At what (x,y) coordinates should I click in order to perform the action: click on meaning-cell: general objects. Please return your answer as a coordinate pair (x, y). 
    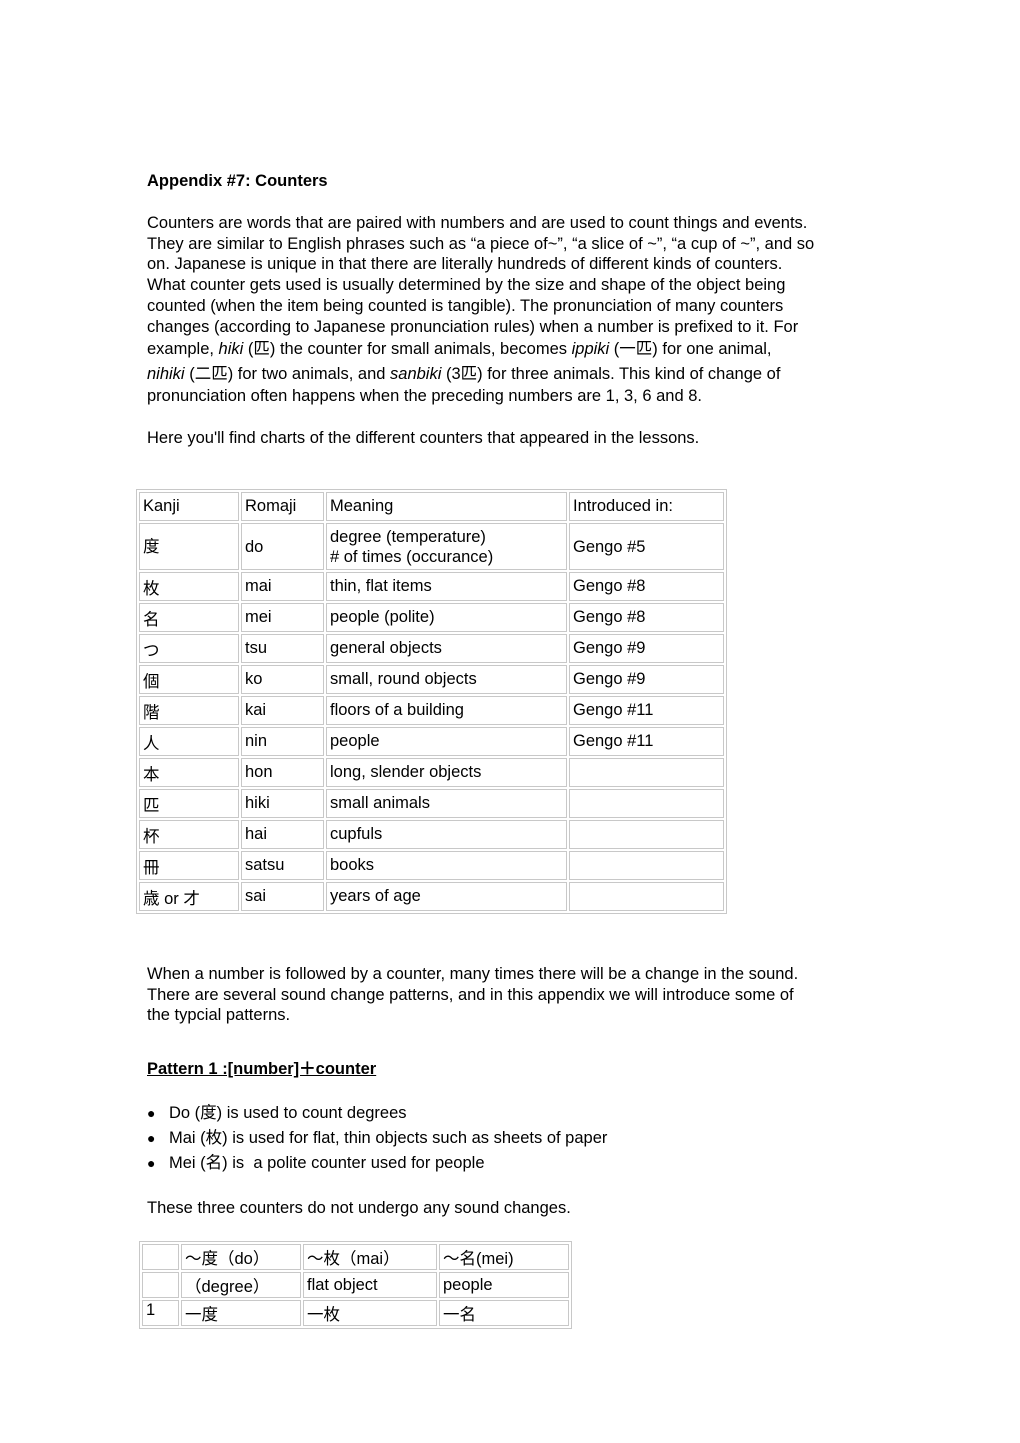
    Looking at the image, I should click on (446, 648).